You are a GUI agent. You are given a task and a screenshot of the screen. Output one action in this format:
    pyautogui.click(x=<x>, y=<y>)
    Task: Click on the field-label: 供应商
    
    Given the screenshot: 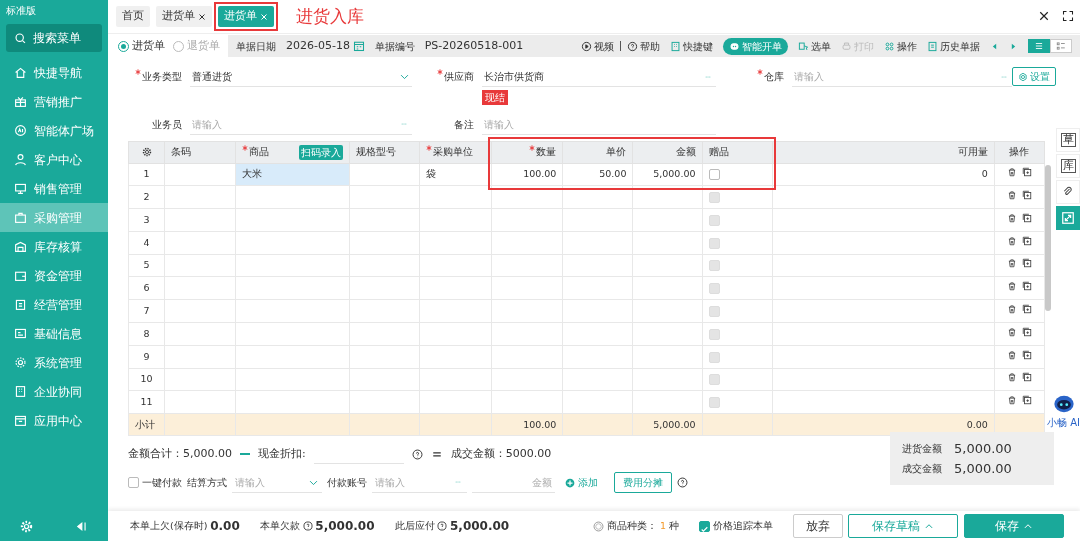 What is the action you would take?
    pyautogui.click(x=459, y=76)
    